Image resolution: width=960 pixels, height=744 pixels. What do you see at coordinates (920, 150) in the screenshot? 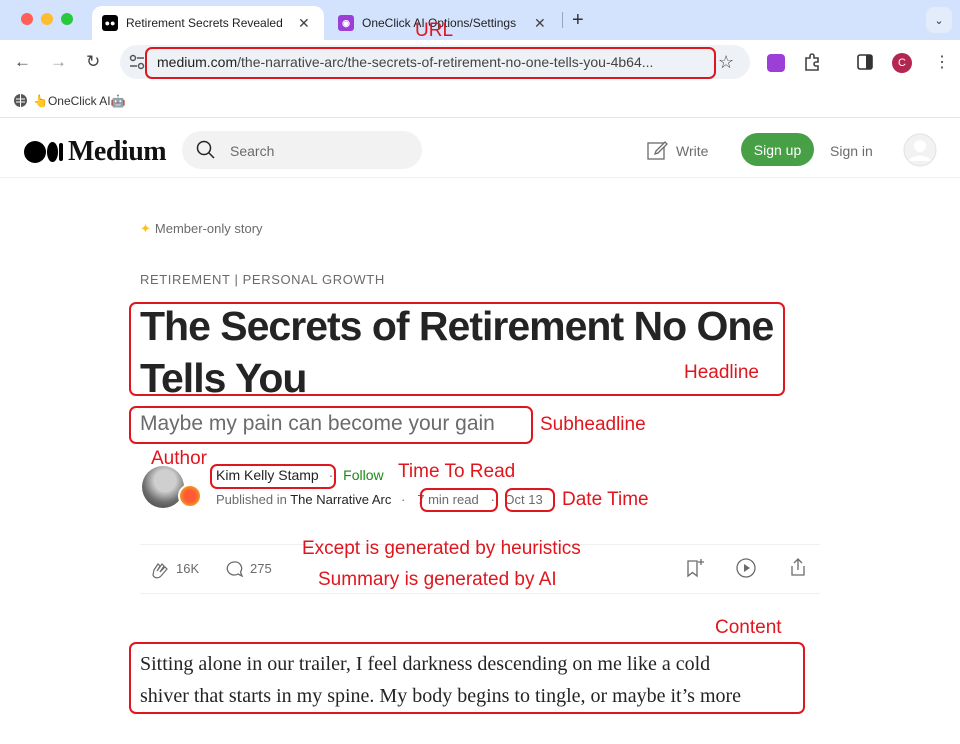
I see `user-avatar-icon` at bounding box center [920, 150].